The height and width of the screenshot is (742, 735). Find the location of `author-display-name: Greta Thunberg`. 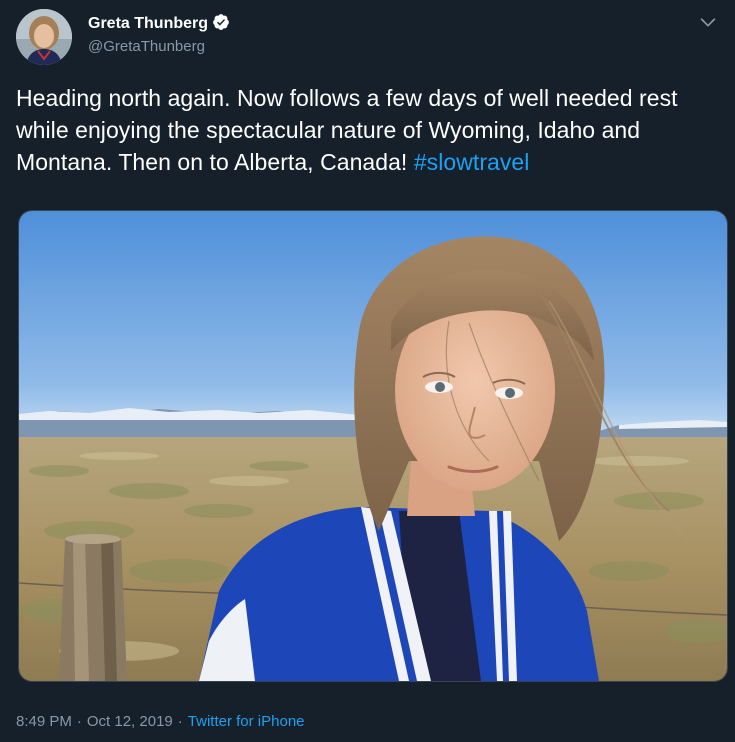

author-display-name: Greta Thunberg is located at coordinates (148, 24).